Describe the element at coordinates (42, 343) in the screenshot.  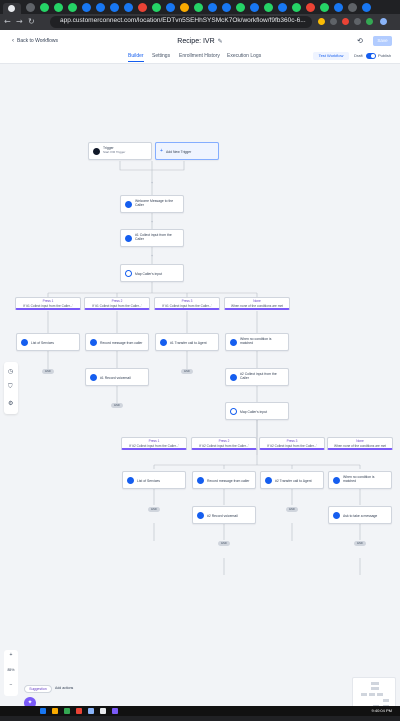
I see `action-label: List of Services` at that location.